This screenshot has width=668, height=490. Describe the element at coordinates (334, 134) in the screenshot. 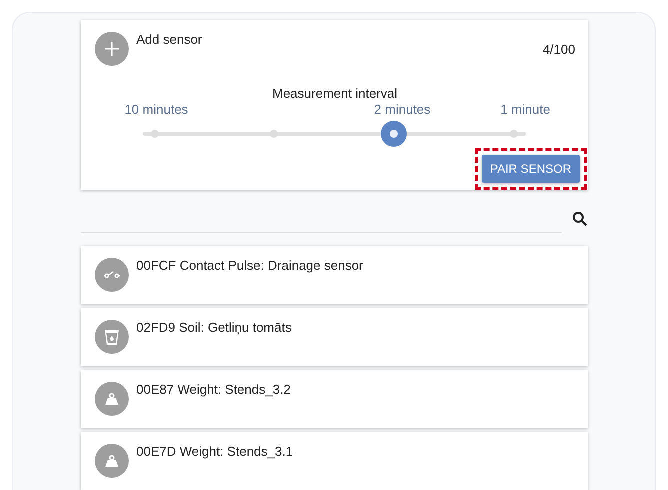

I see `slider-track` at that location.